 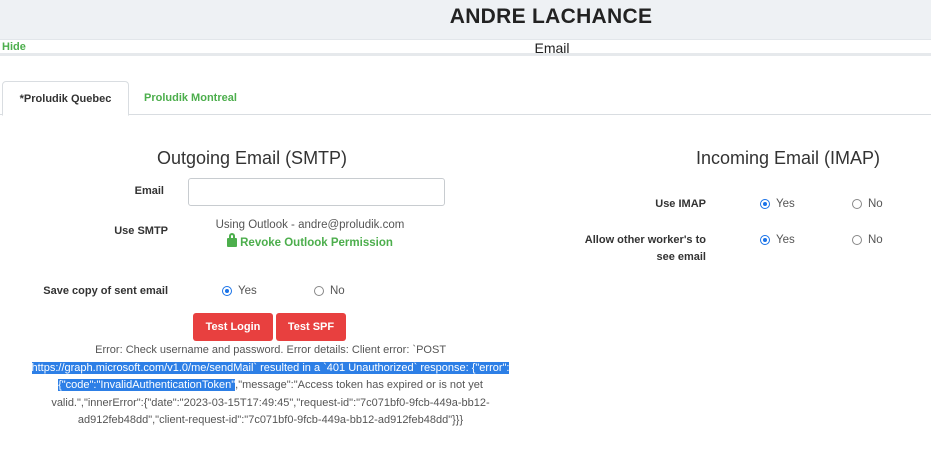 I want to click on test-spf-button: Test SPF, so click(x=311, y=327).